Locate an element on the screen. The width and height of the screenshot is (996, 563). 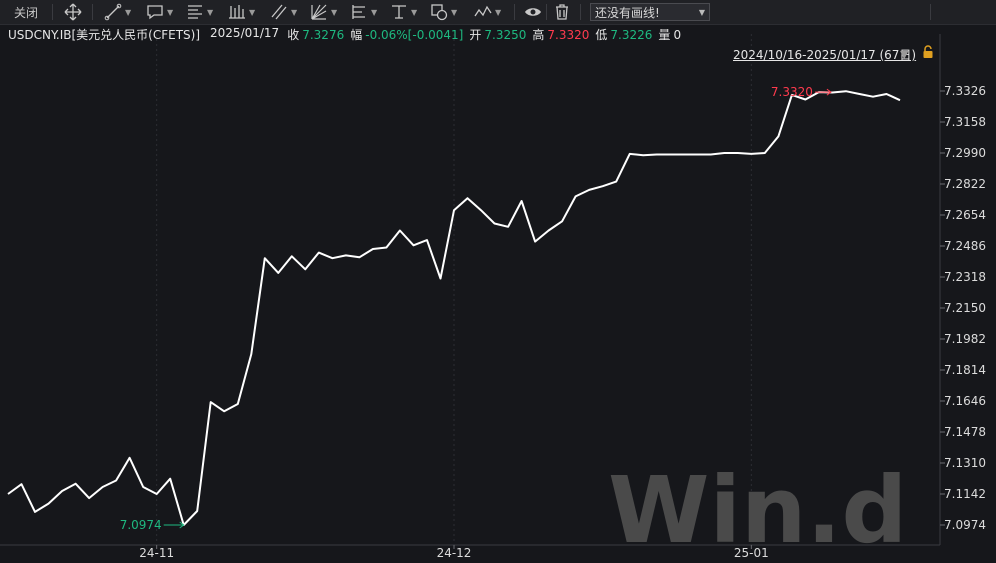
y-tick-label: 7.1814 is located at coordinates (965, 370).